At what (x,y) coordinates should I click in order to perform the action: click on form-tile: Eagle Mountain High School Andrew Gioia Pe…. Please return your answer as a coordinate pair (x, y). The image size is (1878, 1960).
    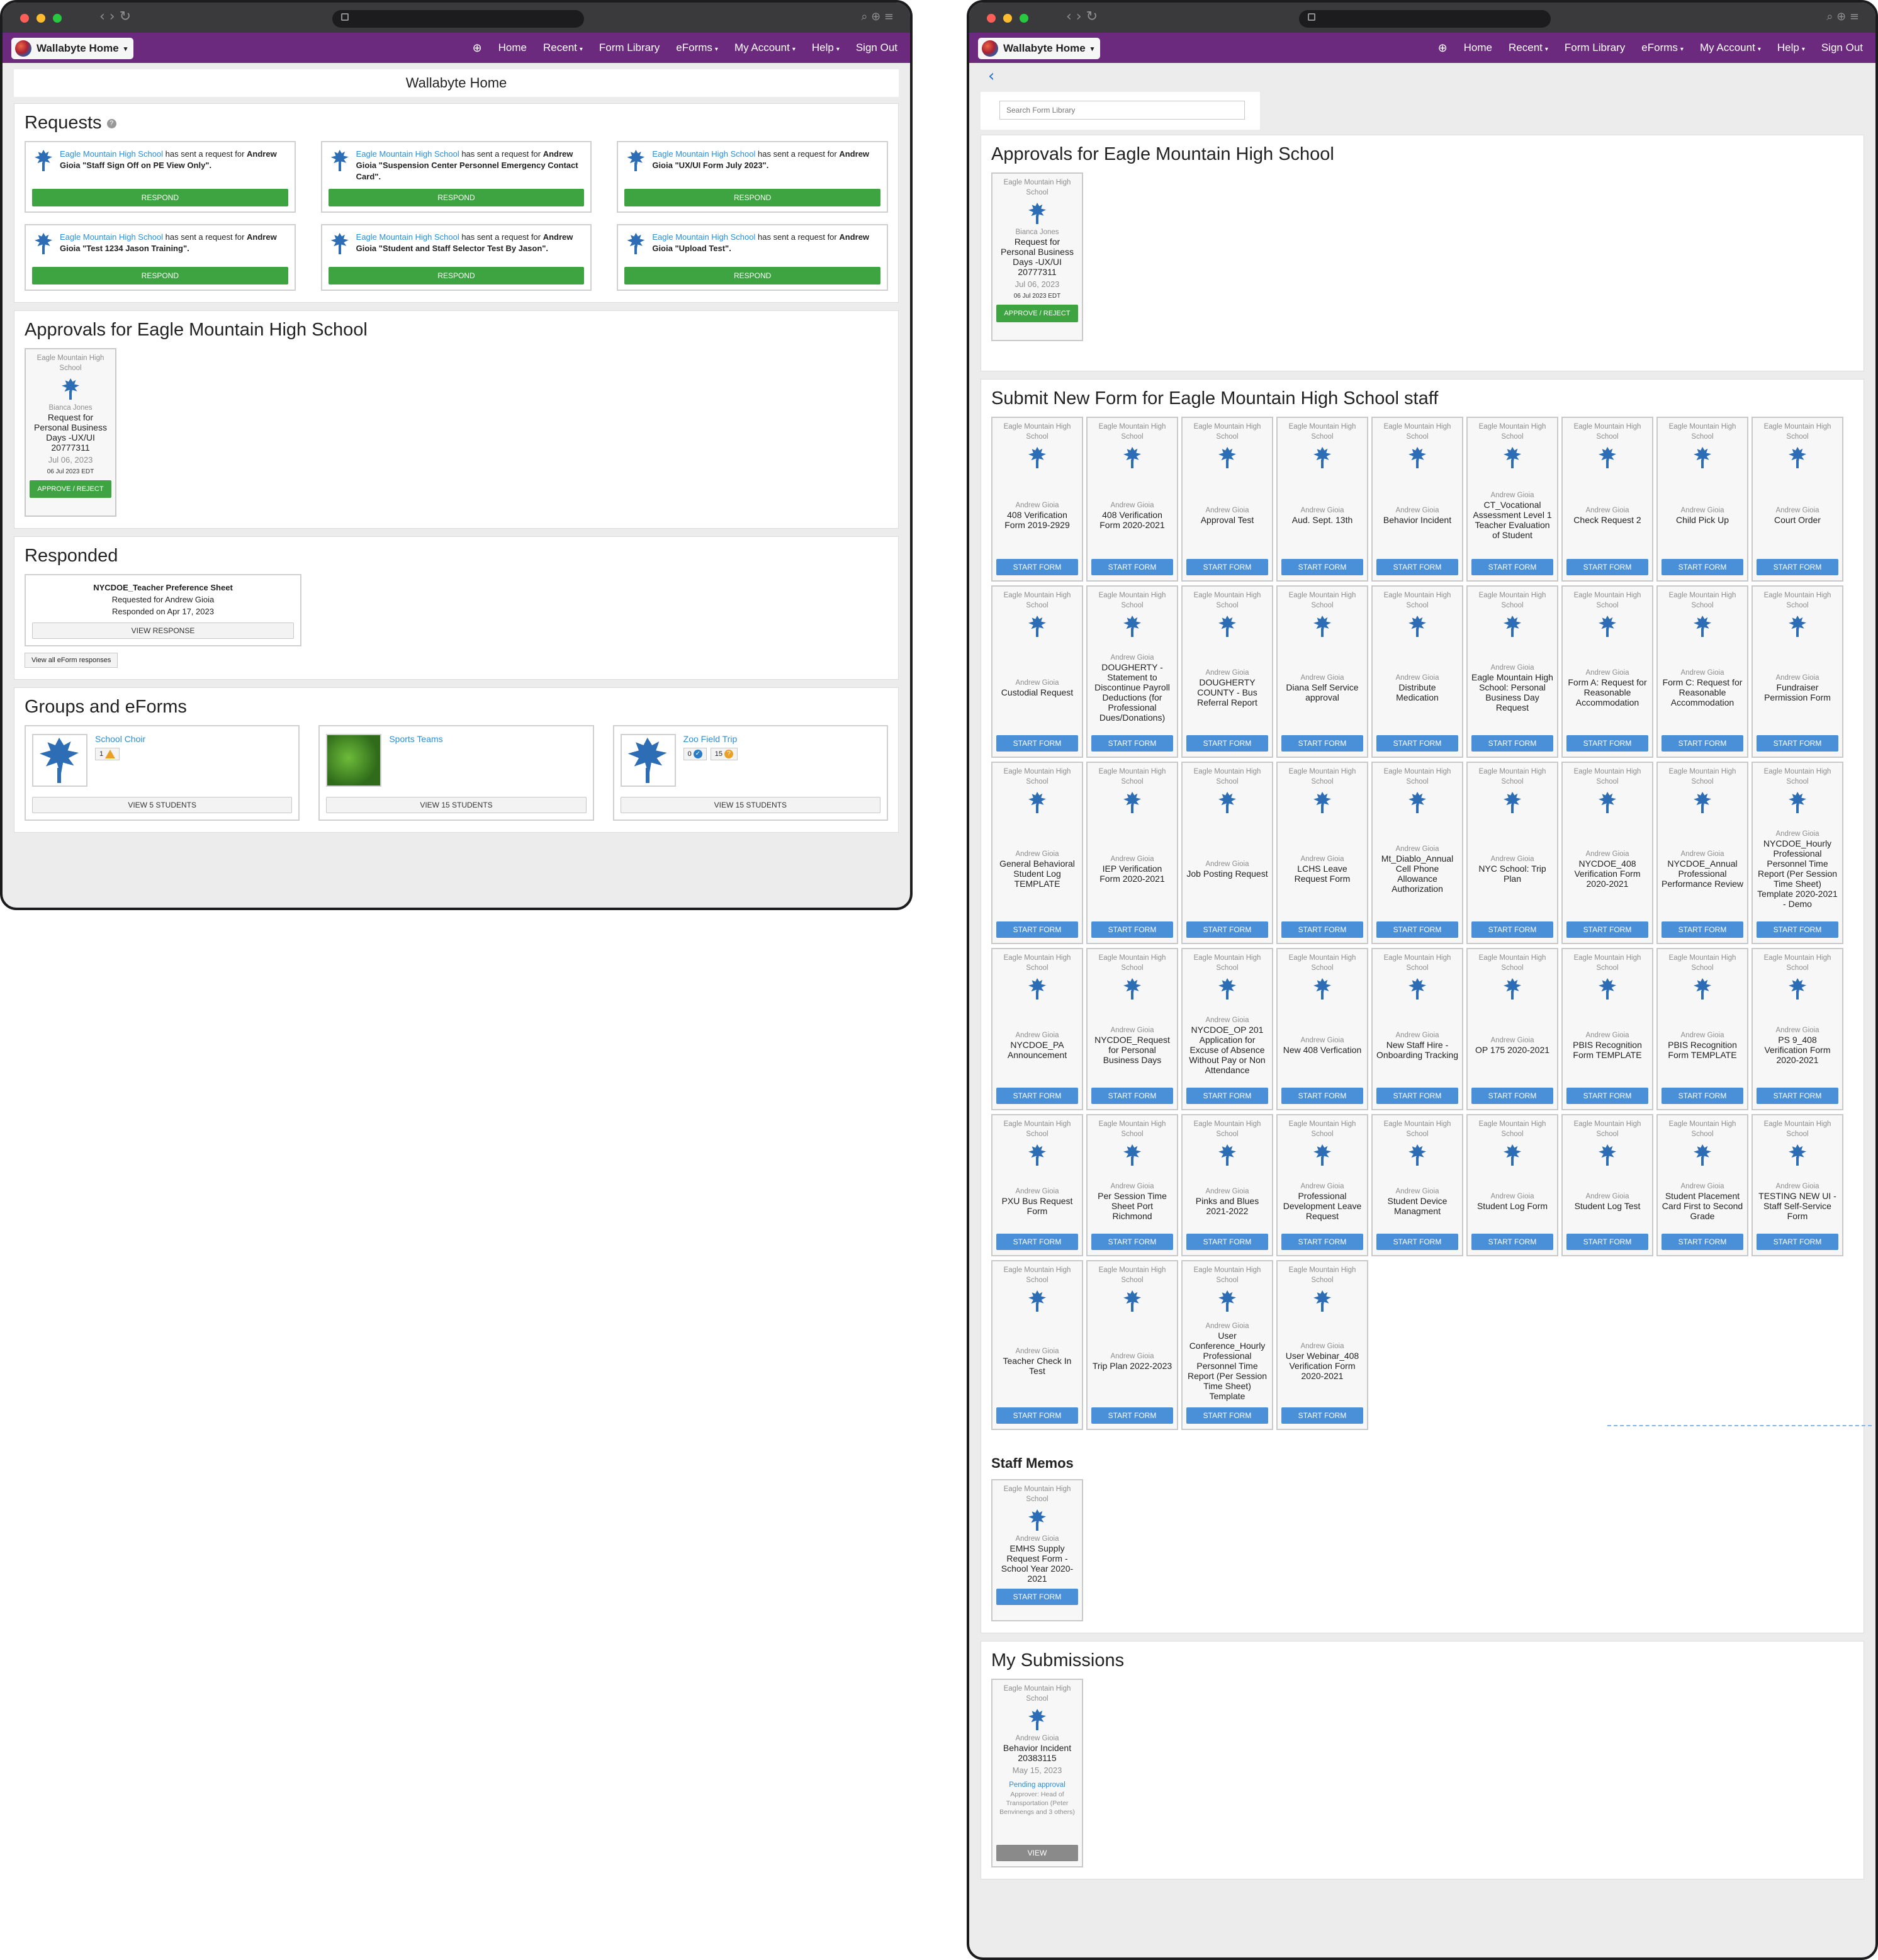
    Looking at the image, I should click on (1132, 1185).